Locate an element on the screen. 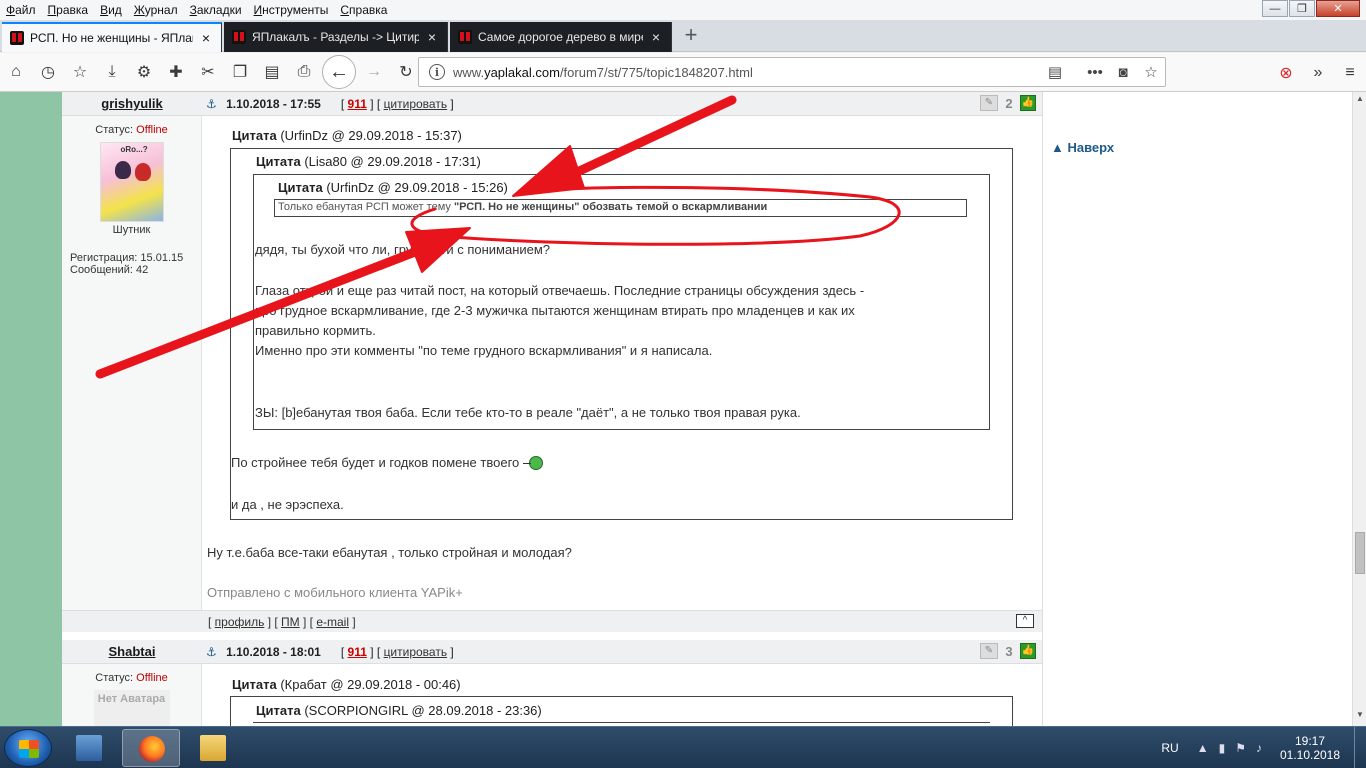  print-icon: ⎙ is located at coordinates (304, 72).